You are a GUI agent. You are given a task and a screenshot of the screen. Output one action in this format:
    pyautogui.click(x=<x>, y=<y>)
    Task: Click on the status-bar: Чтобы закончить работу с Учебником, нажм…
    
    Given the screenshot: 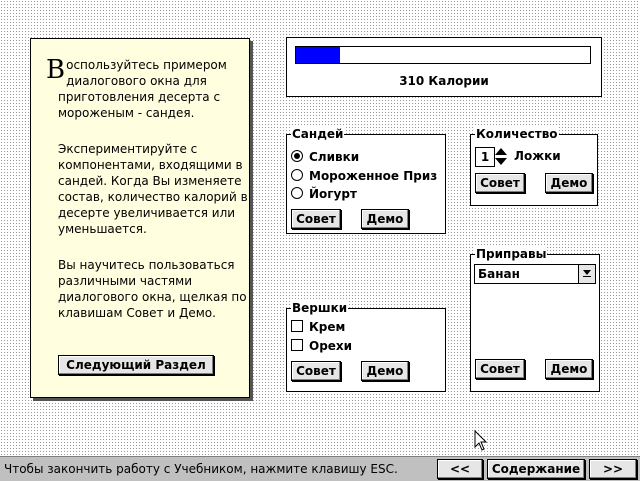 What is the action you would take?
    pyautogui.click(x=320, y=468)
    